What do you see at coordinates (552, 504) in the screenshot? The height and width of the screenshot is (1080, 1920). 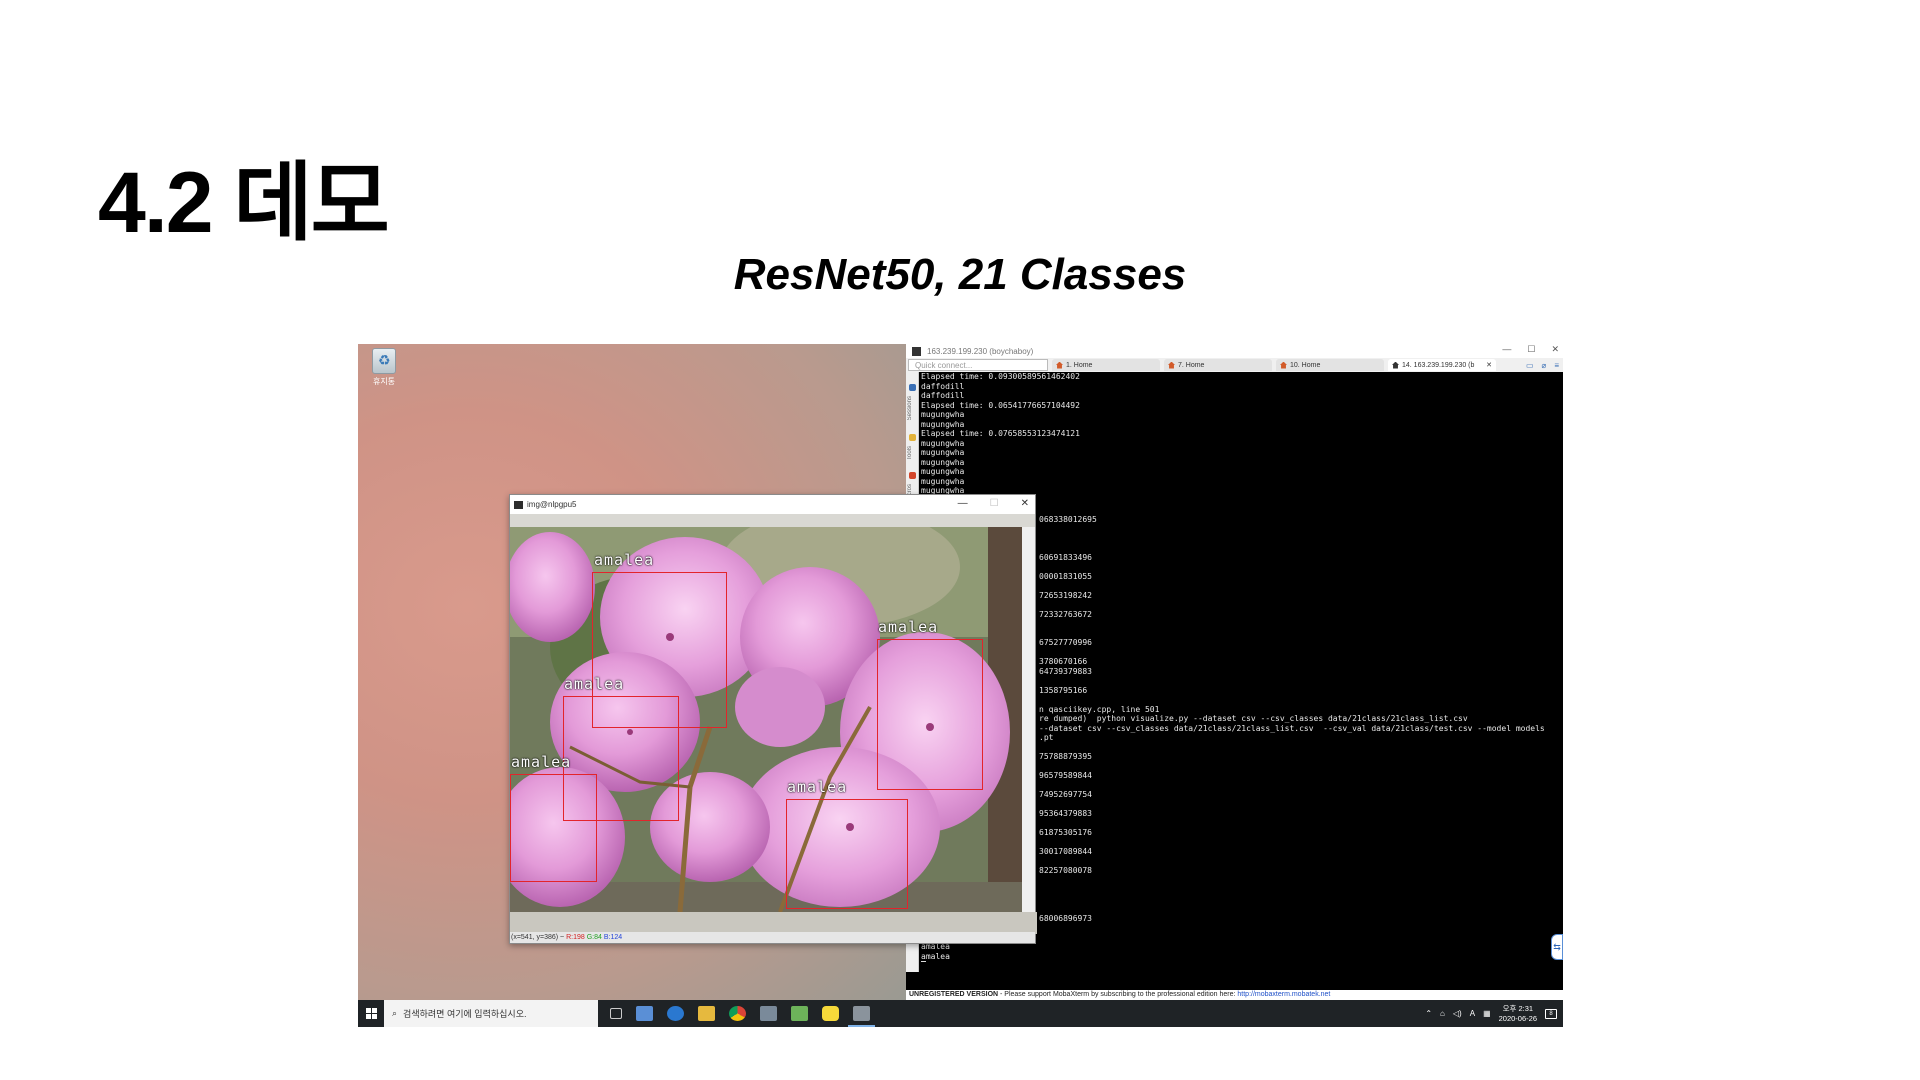 I see `image-viewer-title: img@nlpgpu5` at bounding box center [552, 504].